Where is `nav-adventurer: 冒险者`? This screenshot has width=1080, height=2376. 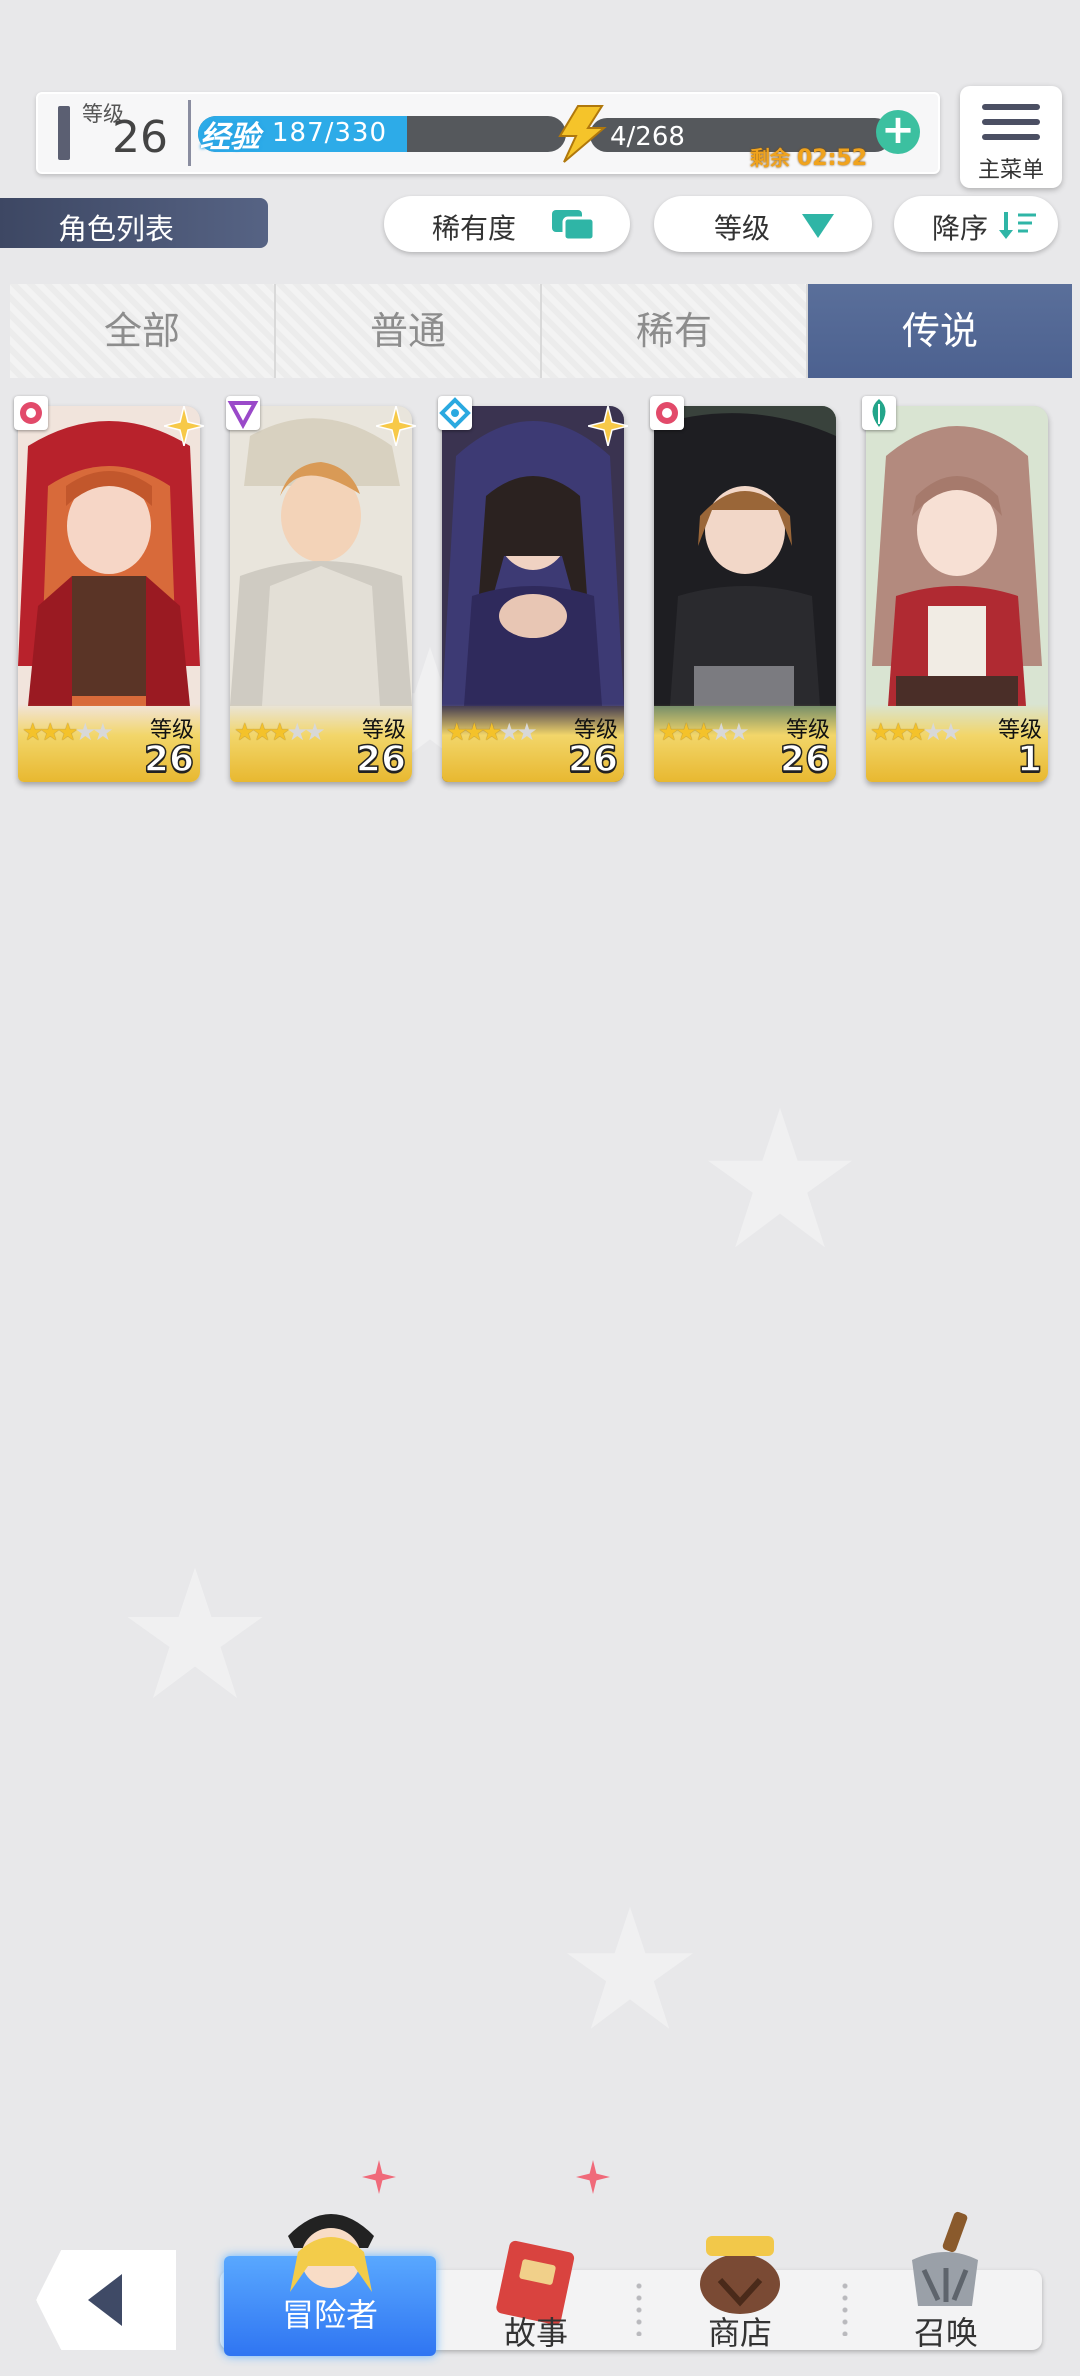 nav-adventurer: 冒险者 is located at coordinates (330, 2285).